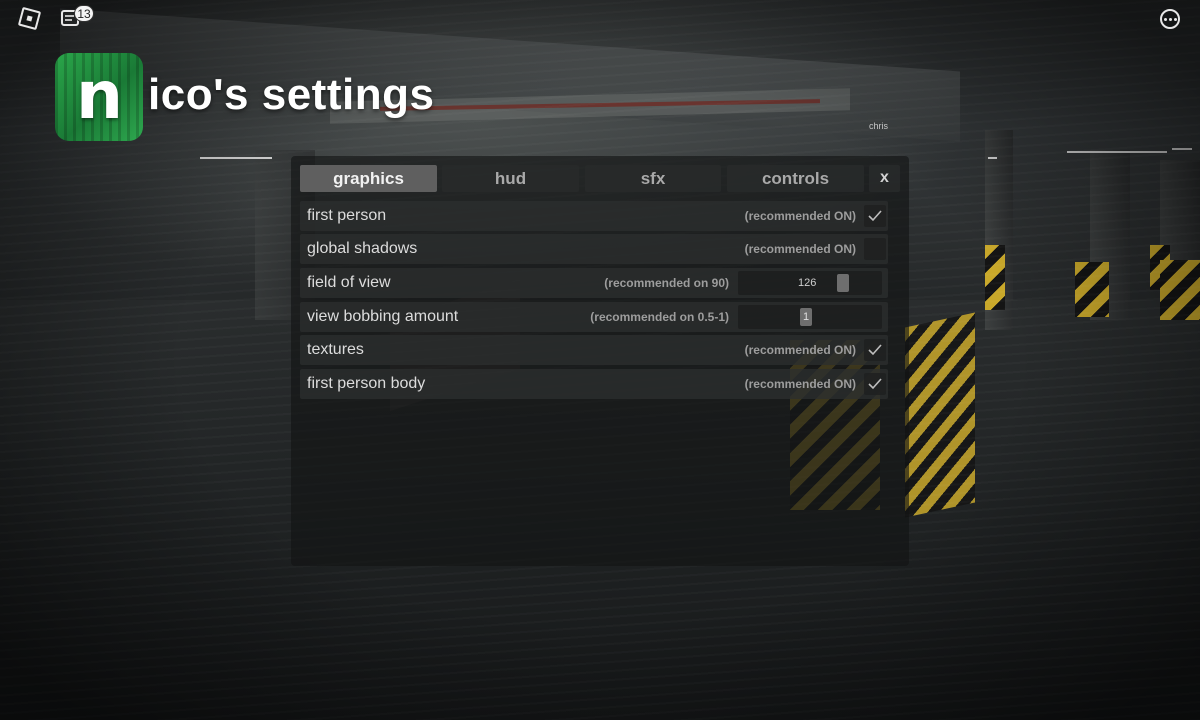  What do you see at coordinates (84, 13) in the screenshot?
I see `chat-badge: 13` at bounding box center [84, 13].